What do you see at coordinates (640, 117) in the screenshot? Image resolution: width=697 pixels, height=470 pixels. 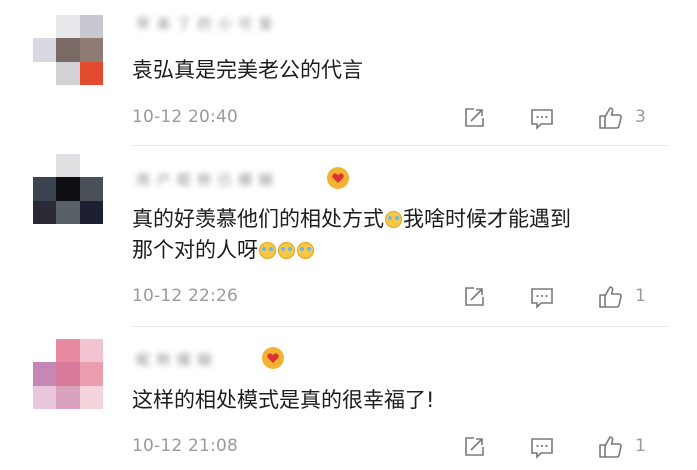 I see `like-count: 3` at bounding box center [640, 117].